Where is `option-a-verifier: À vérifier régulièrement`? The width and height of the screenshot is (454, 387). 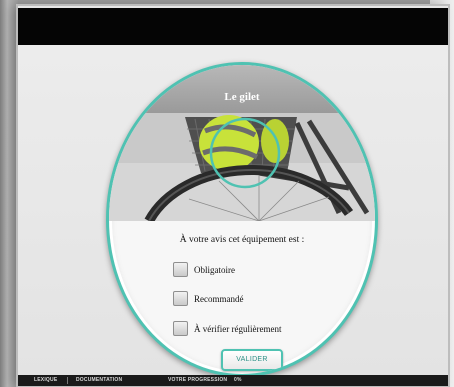 option-a-verifier: À vérifier régulièrement is located at coordinates (227, 328).